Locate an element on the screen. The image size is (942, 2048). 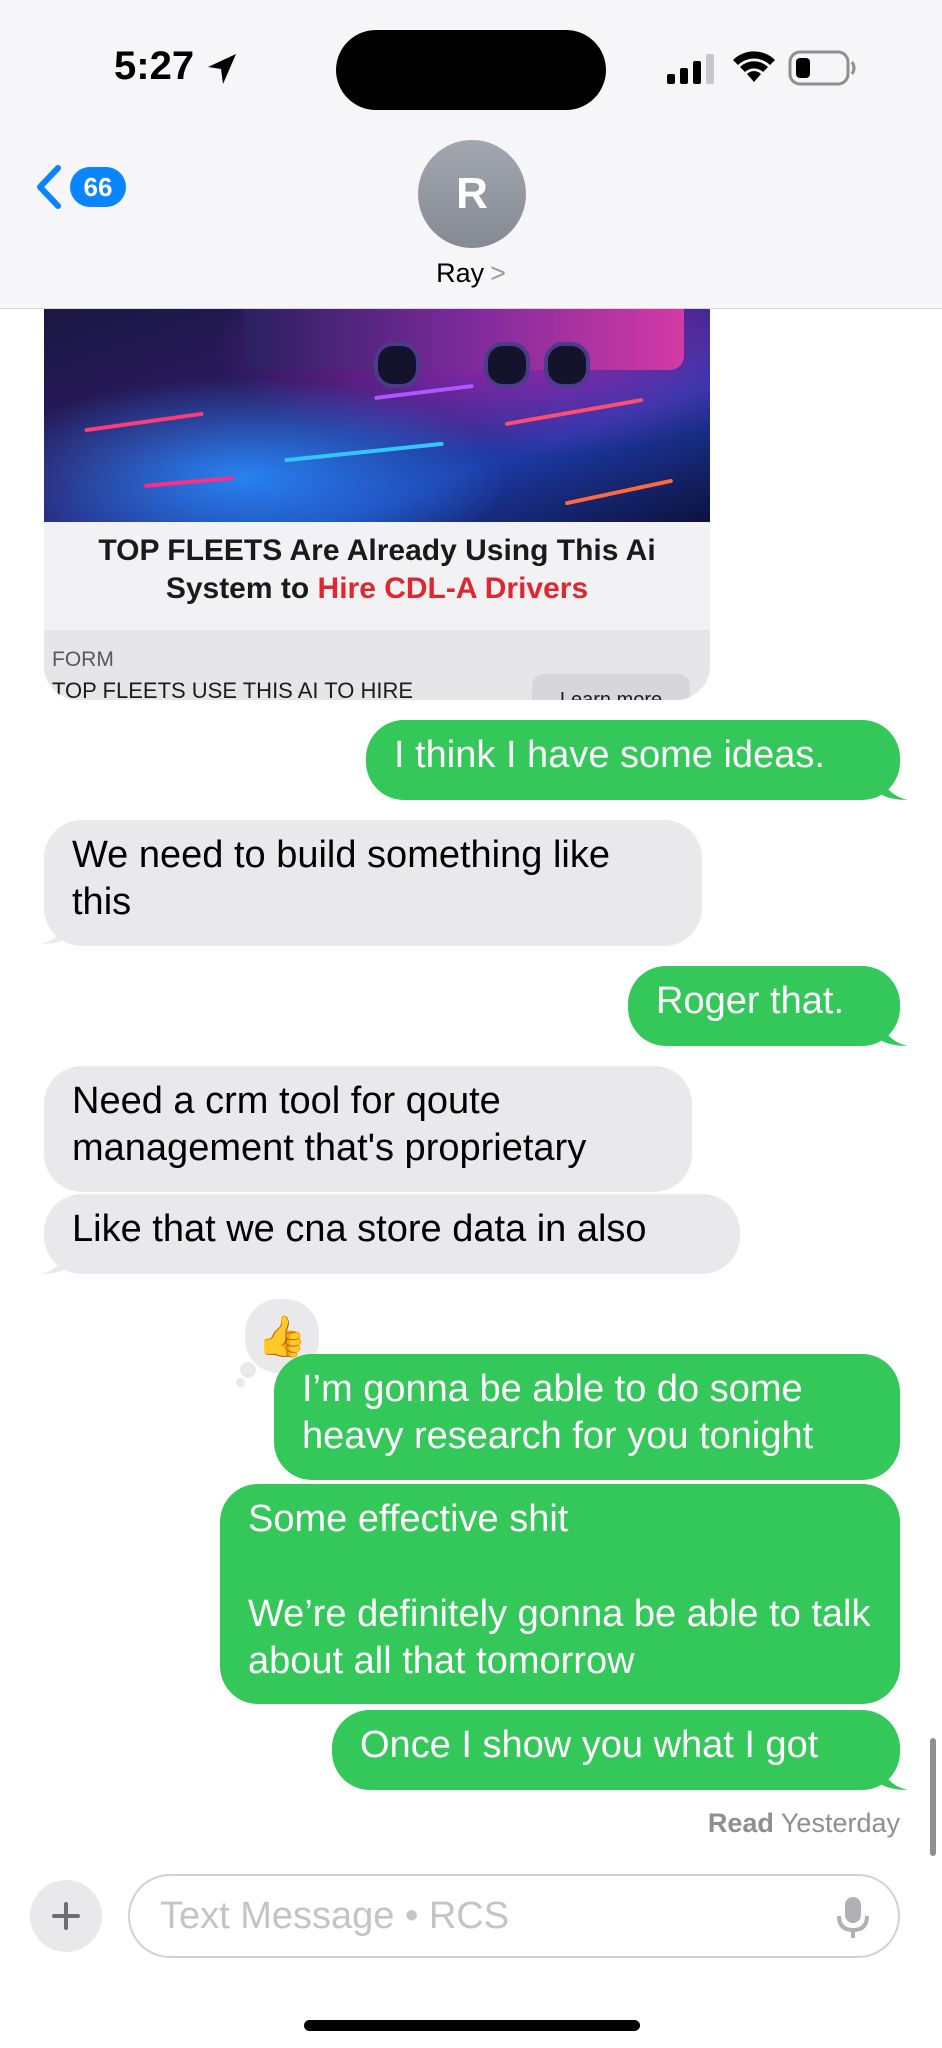
headline-highlight: Hire CDL-A Drivers is located at coordinates (453, 588).